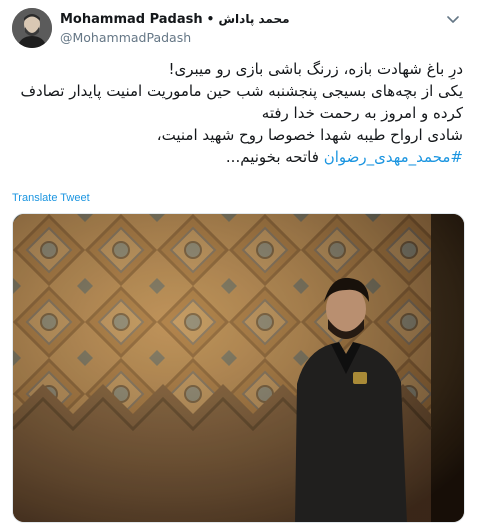 This screenshot has height=529, width=477. I want to click on translate-tweet-link: Translate Tweet, so click(51, 198).